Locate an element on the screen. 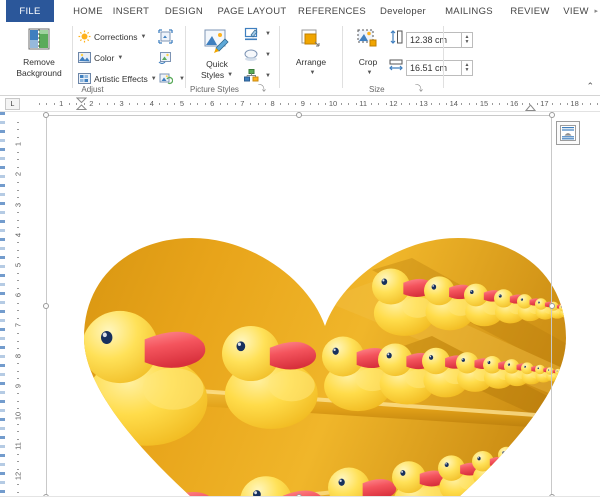 Image resolution: width=600 pixels, height=500 pixels. picture-layout-caret-icon: ▼ is located at coordinates (268, 76).